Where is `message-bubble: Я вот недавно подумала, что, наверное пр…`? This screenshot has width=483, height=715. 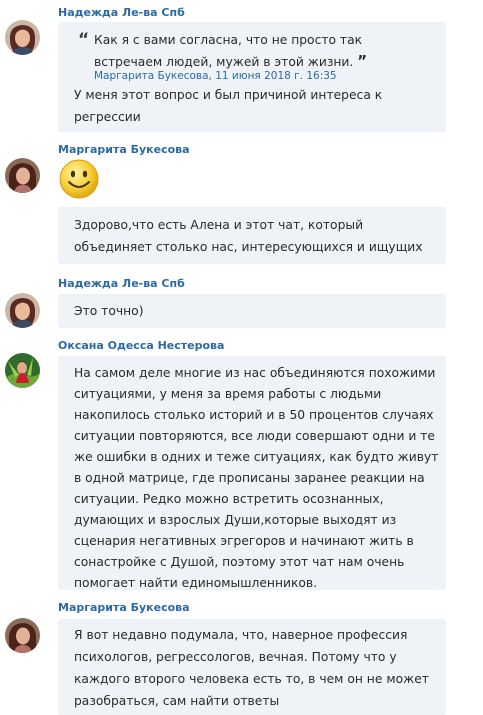 message-bubble: Я вот недавно подумала, что, наверное пр… is located at coordinates (252, 667).